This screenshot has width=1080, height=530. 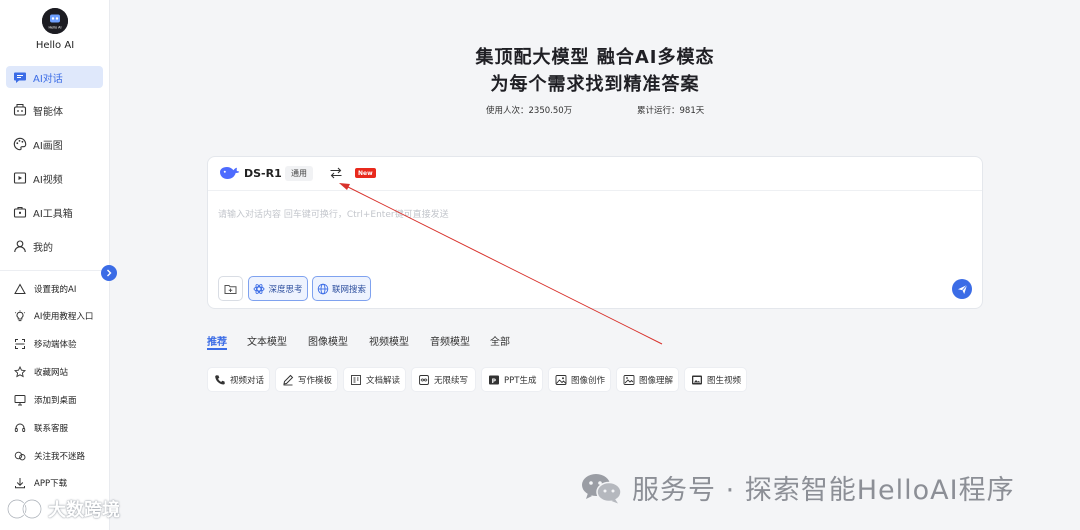 I want to click on util-item-tutorial: AI使用教程入口, so click(x=53, y=316).